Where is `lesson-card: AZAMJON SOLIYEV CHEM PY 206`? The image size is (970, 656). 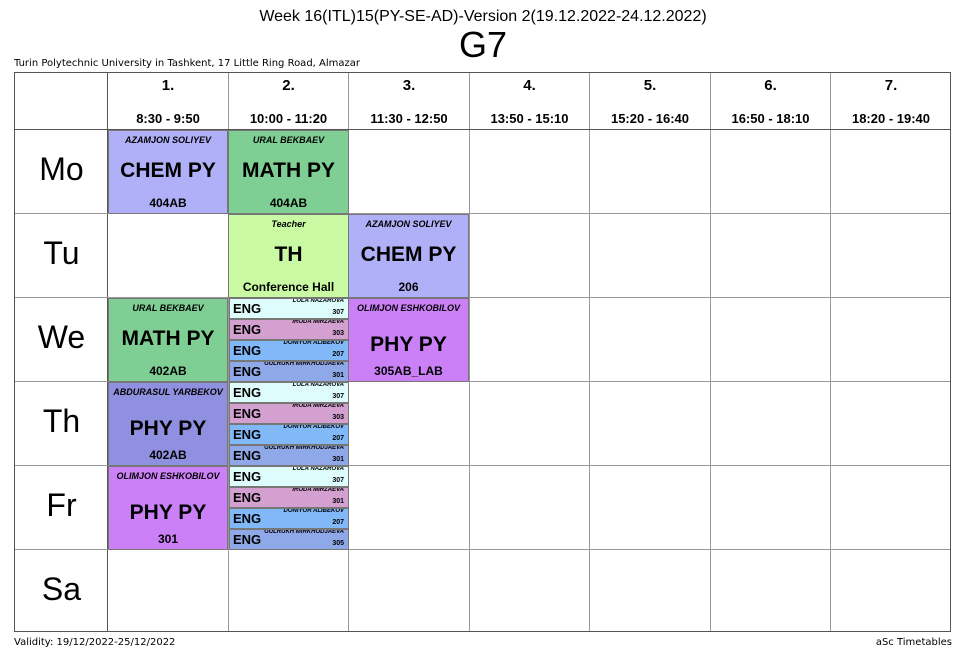 lesson-card: AZAMJON SOLIYEV CHEM PY 206 is located at coordinates (408, 256).